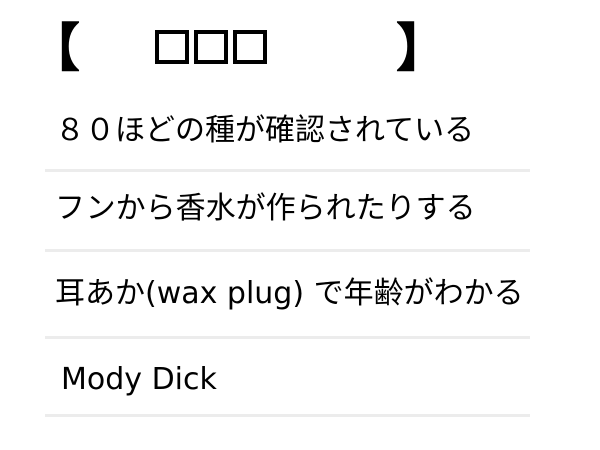  I want to click on open-bracket: 【, so click(54, 49).